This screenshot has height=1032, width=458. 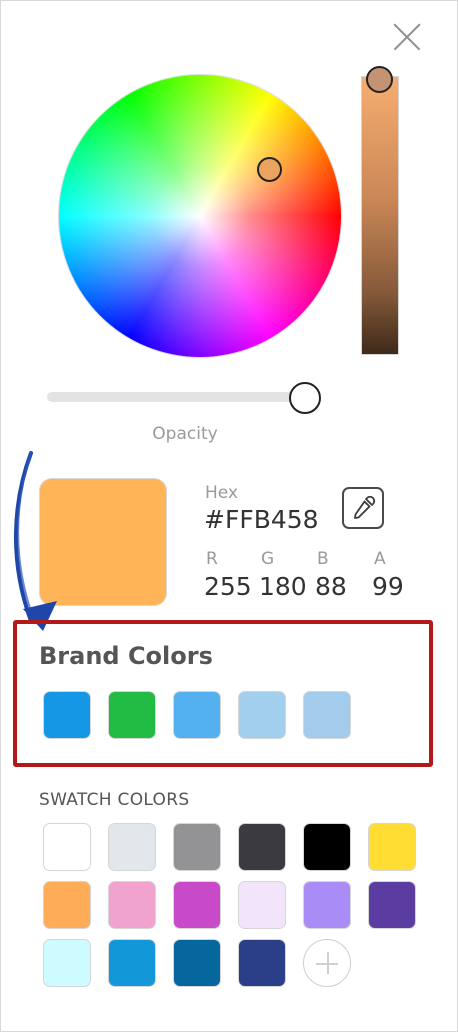 I want to click on channel-g-value: 180, so click(x=283, y=586).